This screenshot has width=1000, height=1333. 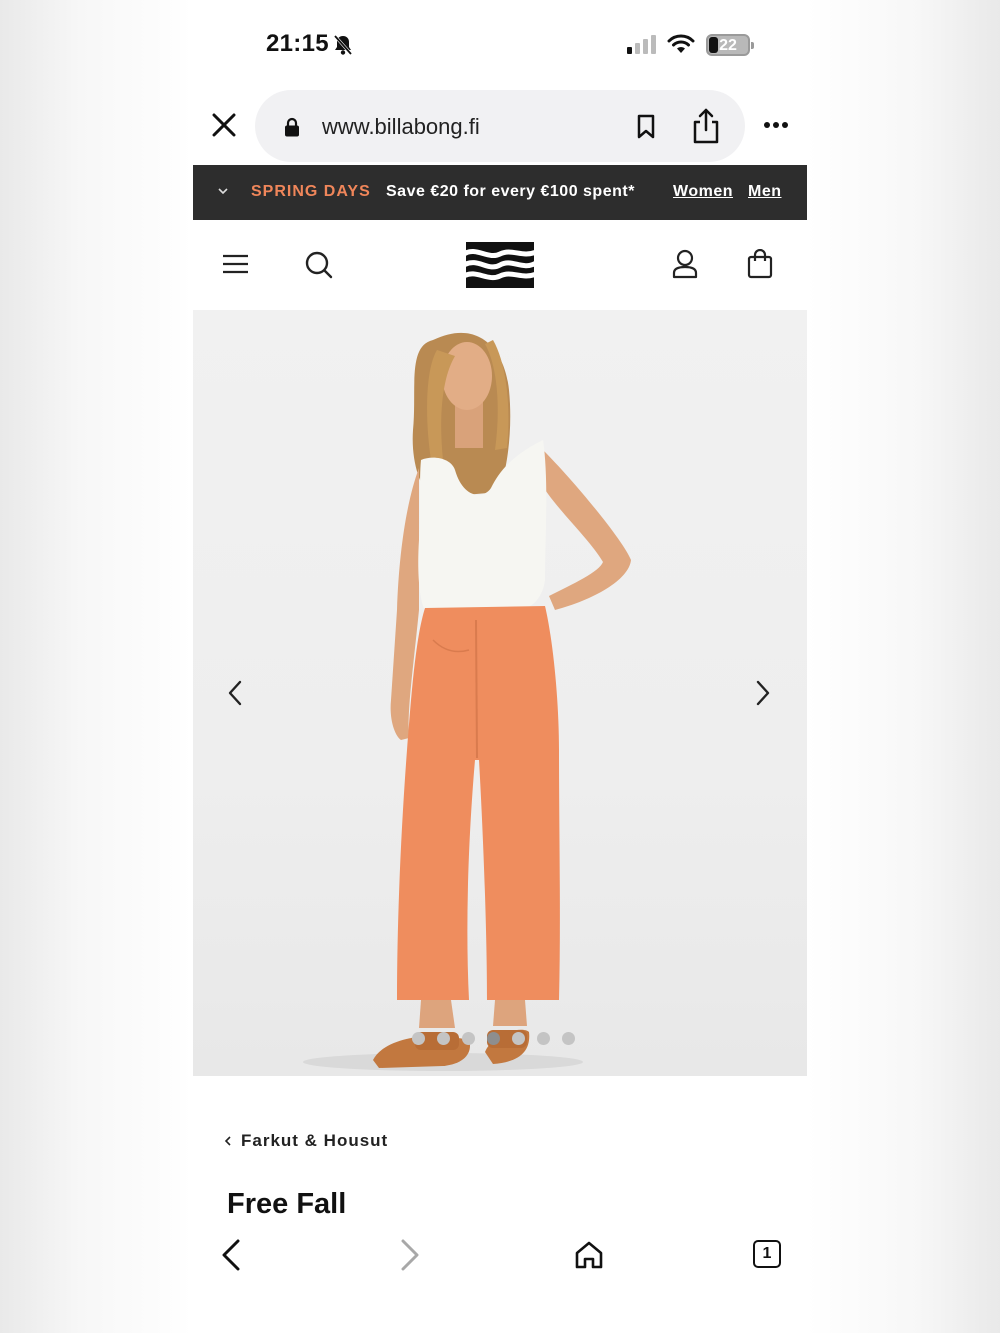 I want to click on breadcrumb: Farkut & Housut, so click(x=306, y=1141).